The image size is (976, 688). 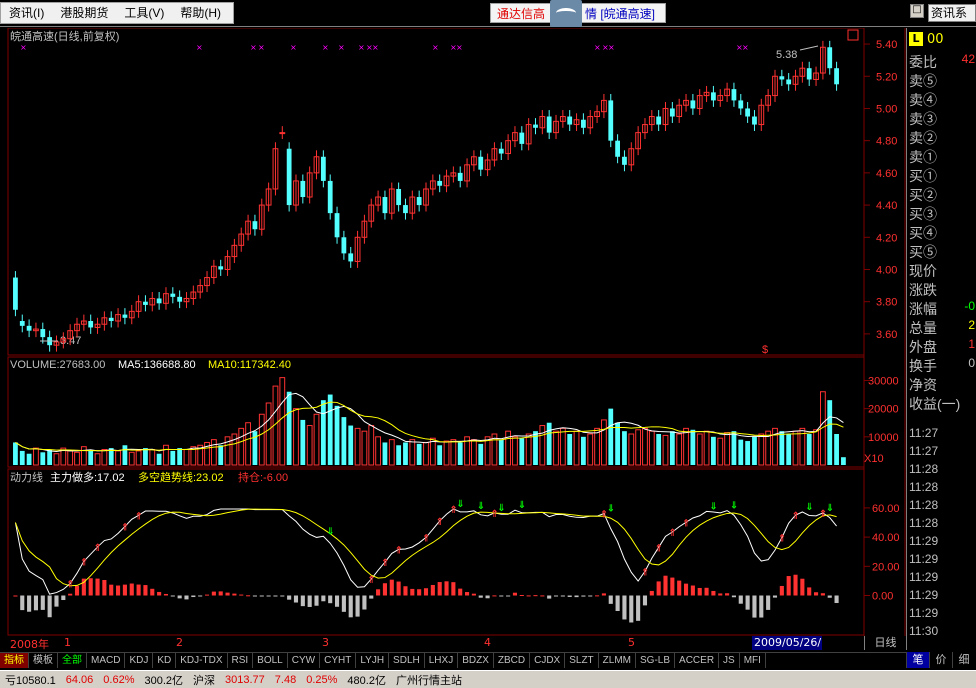 I want to click on indicator-tab: JS, so click(x=729, y=660).